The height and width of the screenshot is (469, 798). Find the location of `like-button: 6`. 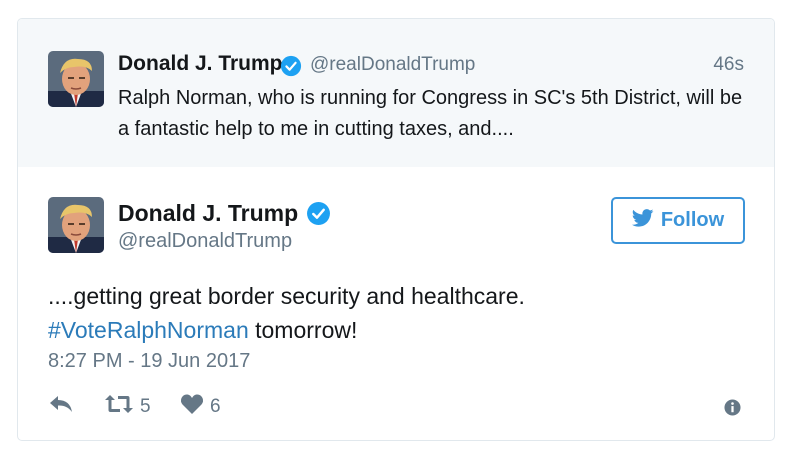

like-button: 6 is located at coordinates (200, 406).